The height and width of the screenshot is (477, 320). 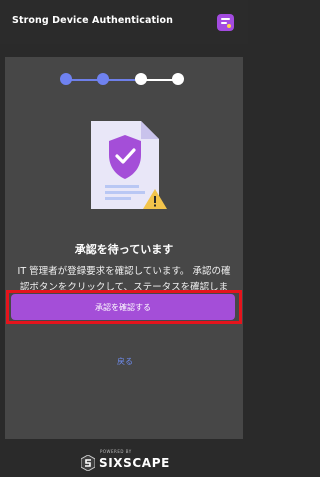 What do you see at coordinates (124, 80) in the screenshot?
I see `progress-stepper` at bounding box center [124, 80].